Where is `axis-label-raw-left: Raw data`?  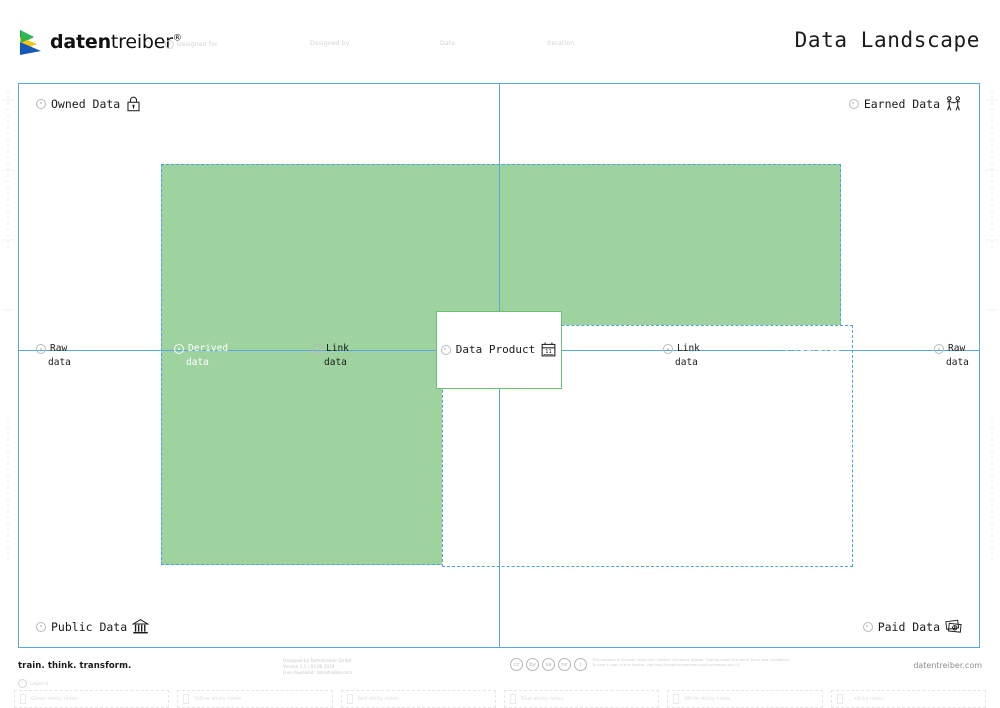
axis-label-raw-left: Raw data is located at coordinates (53, 356).